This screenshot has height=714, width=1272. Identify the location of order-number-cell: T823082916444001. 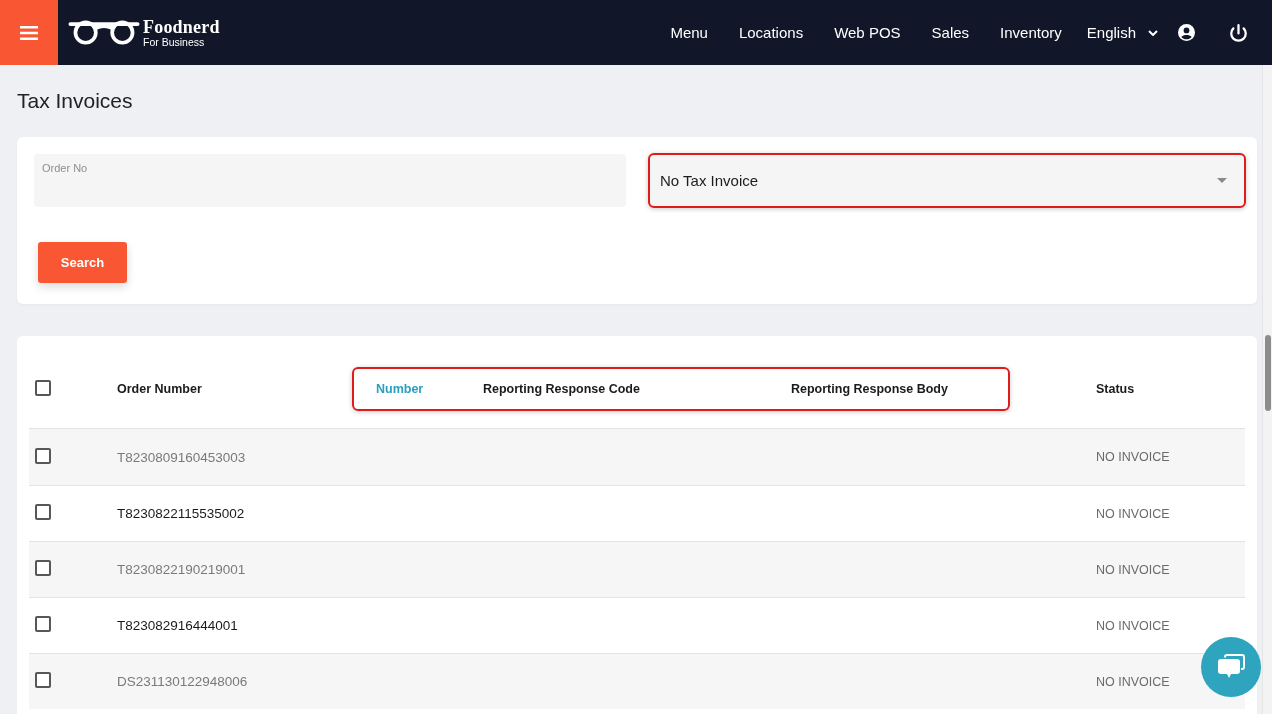
(177, 625).